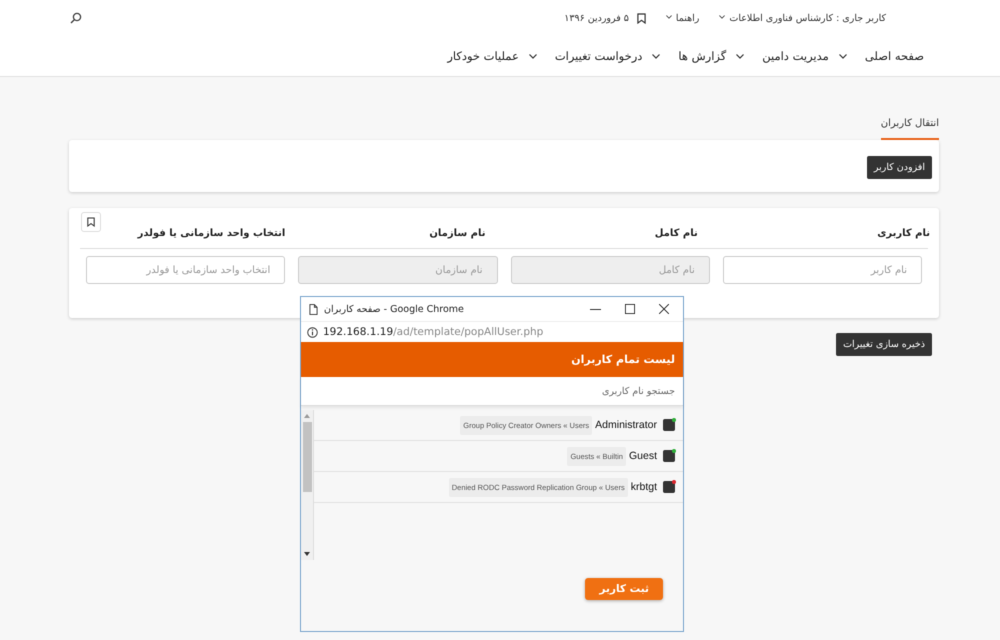 Image resolution: width=1000 pixels, height=640 pixels. Describe the element at coordinates (626, 425) in the screenshot. I see `user-name: Administrator` at that location.